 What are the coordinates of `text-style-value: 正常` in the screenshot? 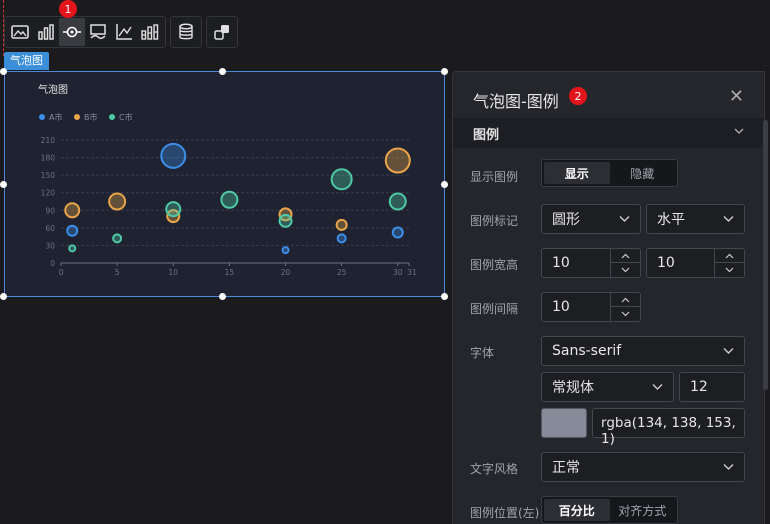 It's located at (566, 468).